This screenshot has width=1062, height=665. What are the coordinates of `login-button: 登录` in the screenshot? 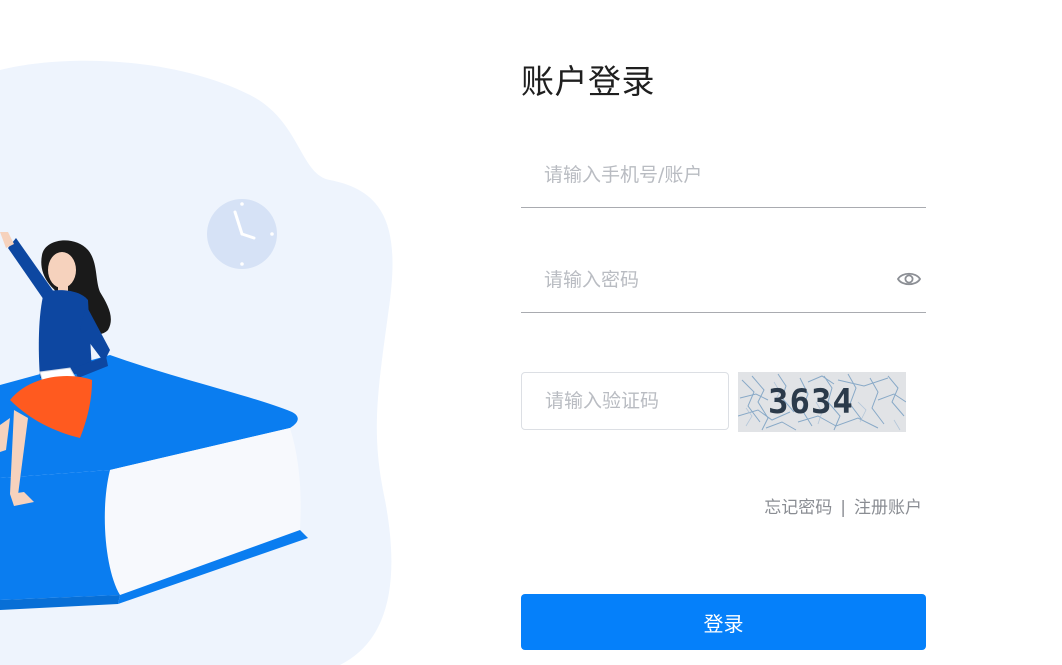 It's located at (723, 622).